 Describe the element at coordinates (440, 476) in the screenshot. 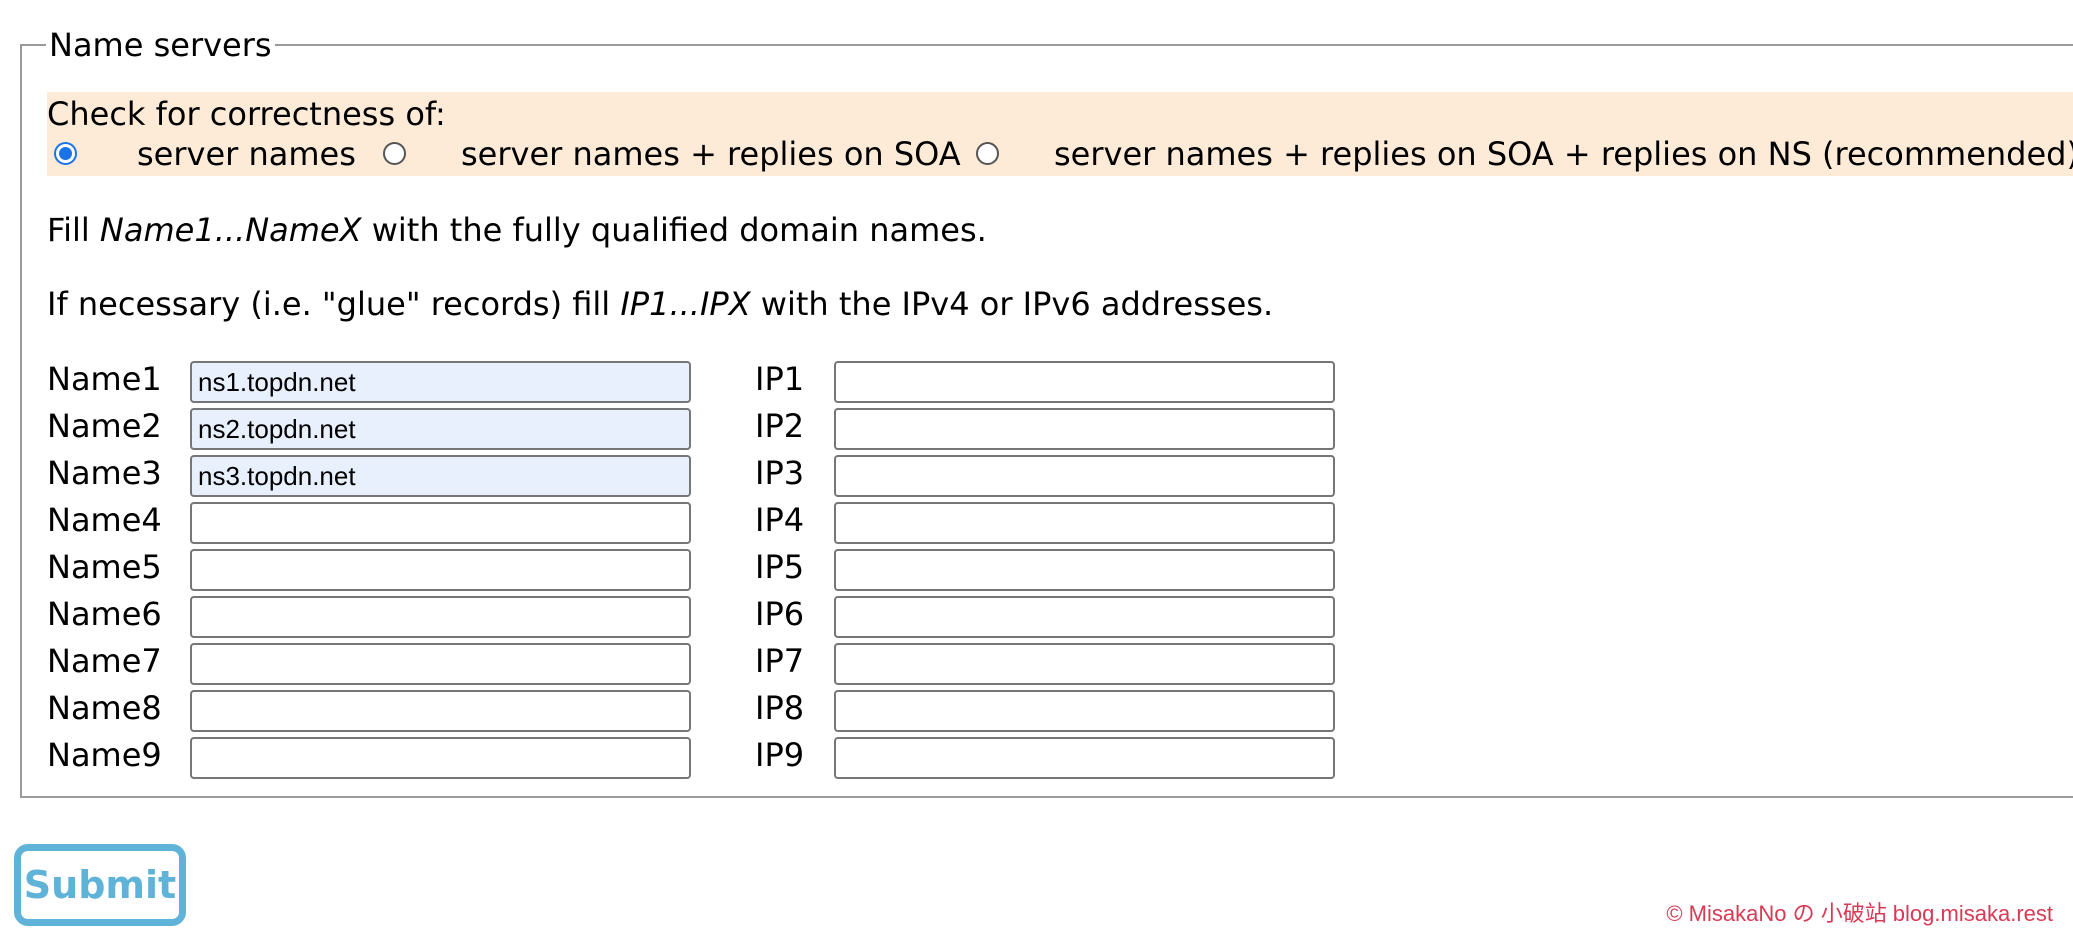

I see `name3-input` at that location.